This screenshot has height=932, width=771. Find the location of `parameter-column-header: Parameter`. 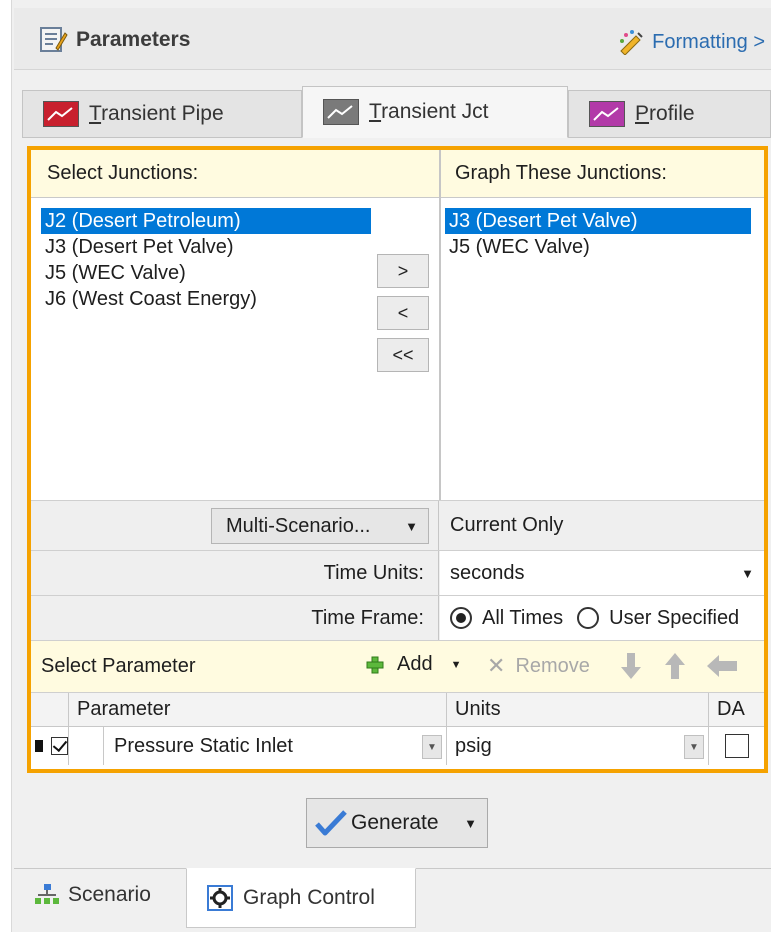

parameter-column-header: Parameter is located at coordinates (258, 710).